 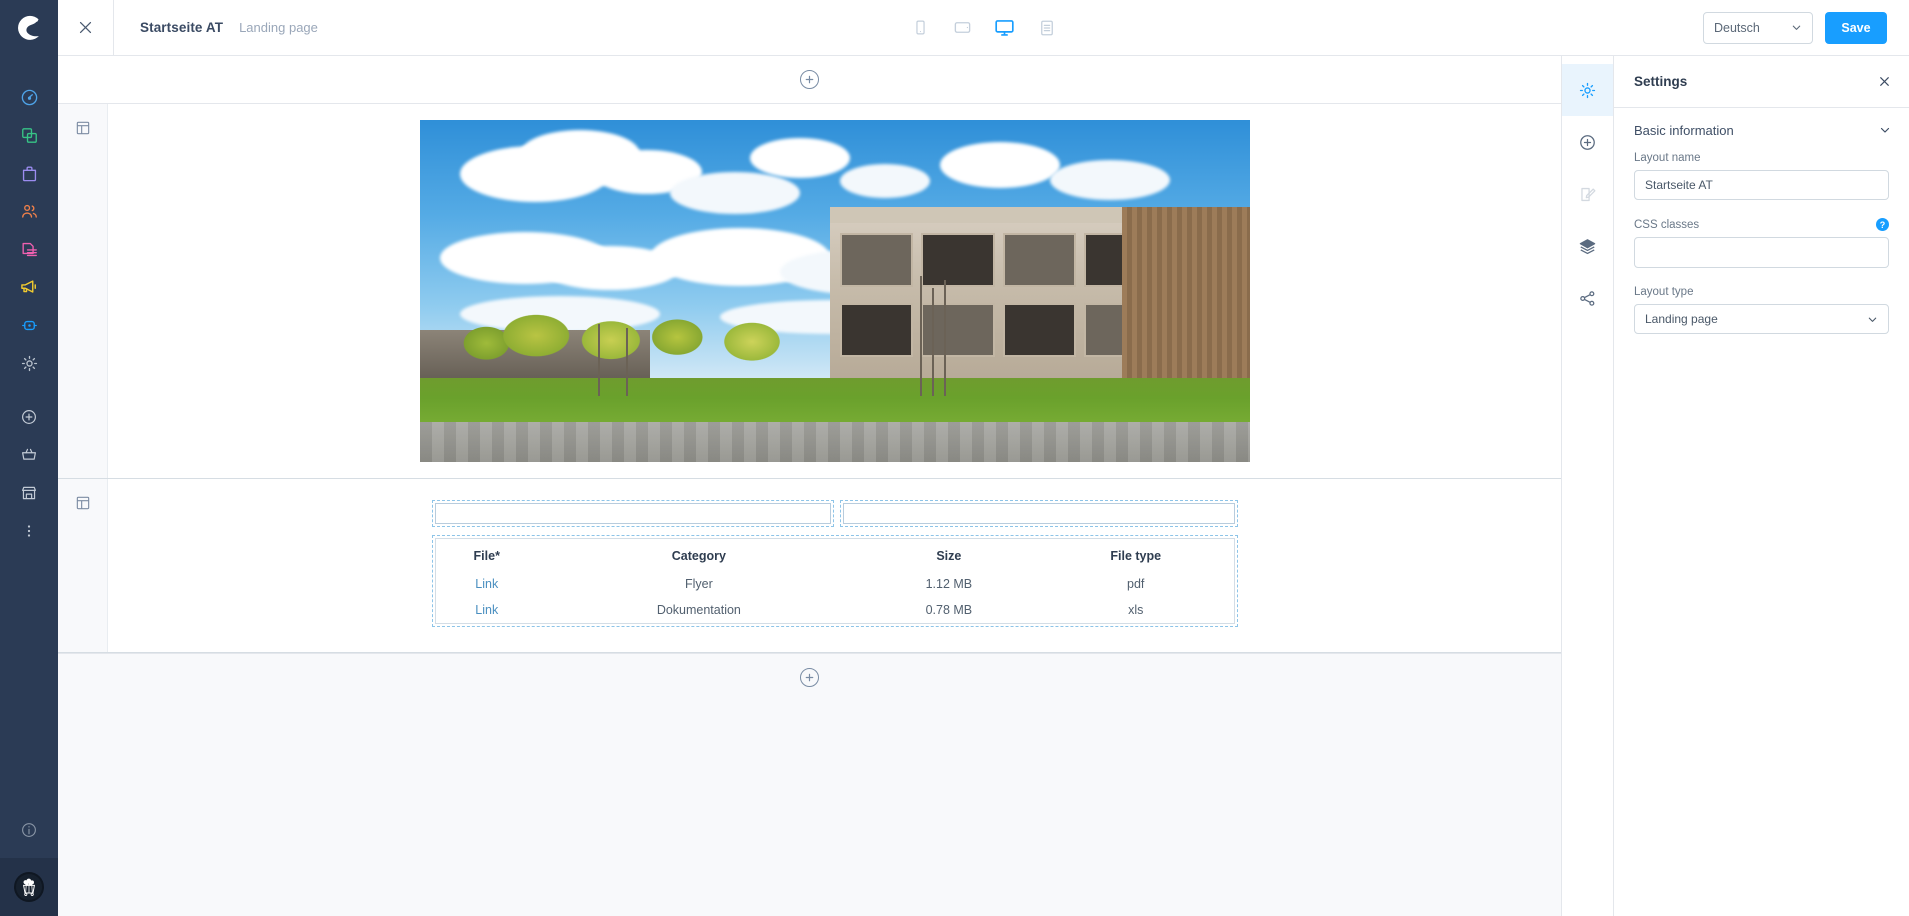 I want to click on sidebar-item-customers, so click(x=29, y=211).